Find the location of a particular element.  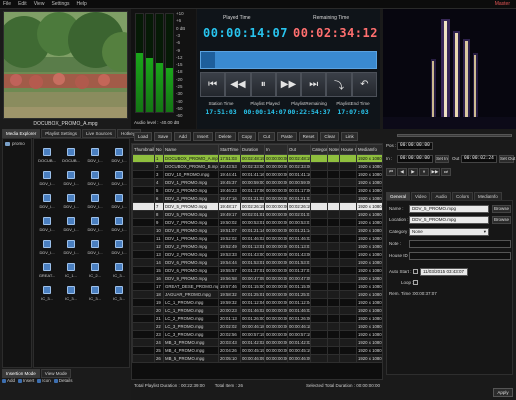

clip-play-icon: ▶ is located at coordinates (413, 172).